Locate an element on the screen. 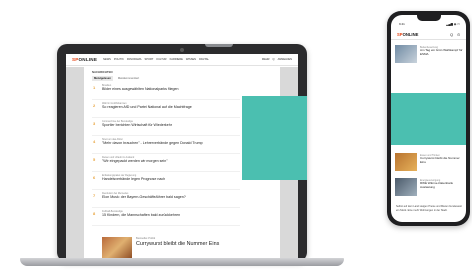  nav-item-digital: DIGITAL is located at coordinates (204, 59).